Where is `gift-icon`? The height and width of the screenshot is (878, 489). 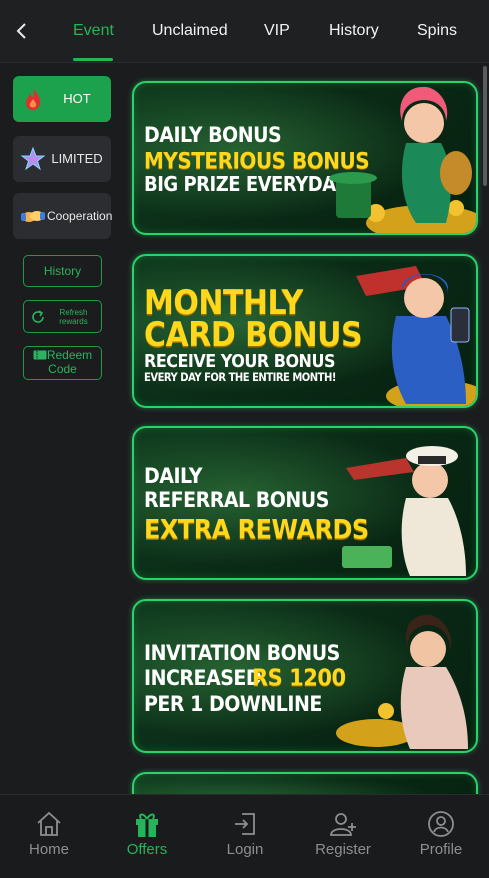
gift-icon is located at coordinates (147, 825).